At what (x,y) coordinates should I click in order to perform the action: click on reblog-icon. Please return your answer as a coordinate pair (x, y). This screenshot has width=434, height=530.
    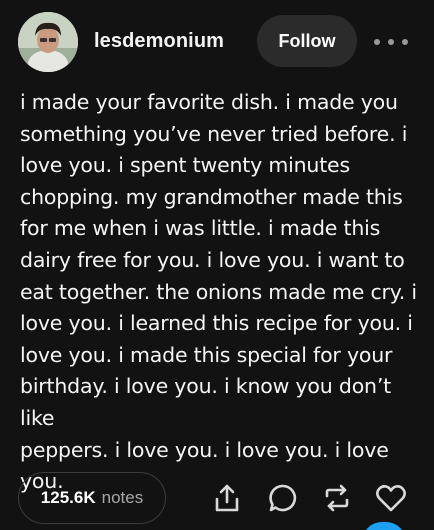
    Looking at the image, I should click on (337, 498).